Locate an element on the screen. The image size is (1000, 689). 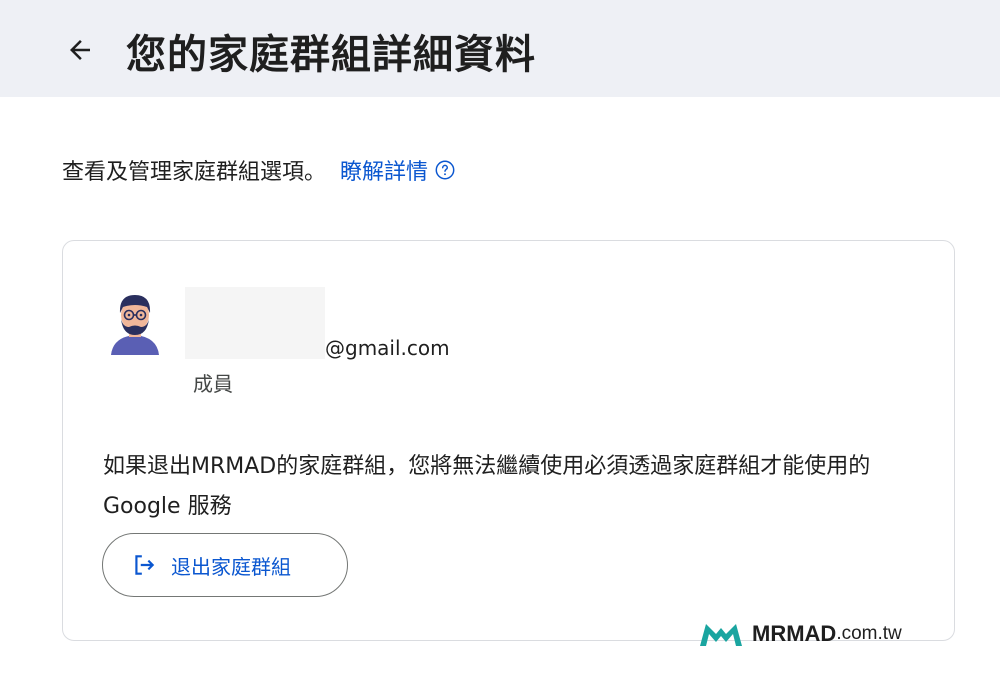
intro-text: 查看及管理家庭群組選項。 is located at coordinates (194, 172).